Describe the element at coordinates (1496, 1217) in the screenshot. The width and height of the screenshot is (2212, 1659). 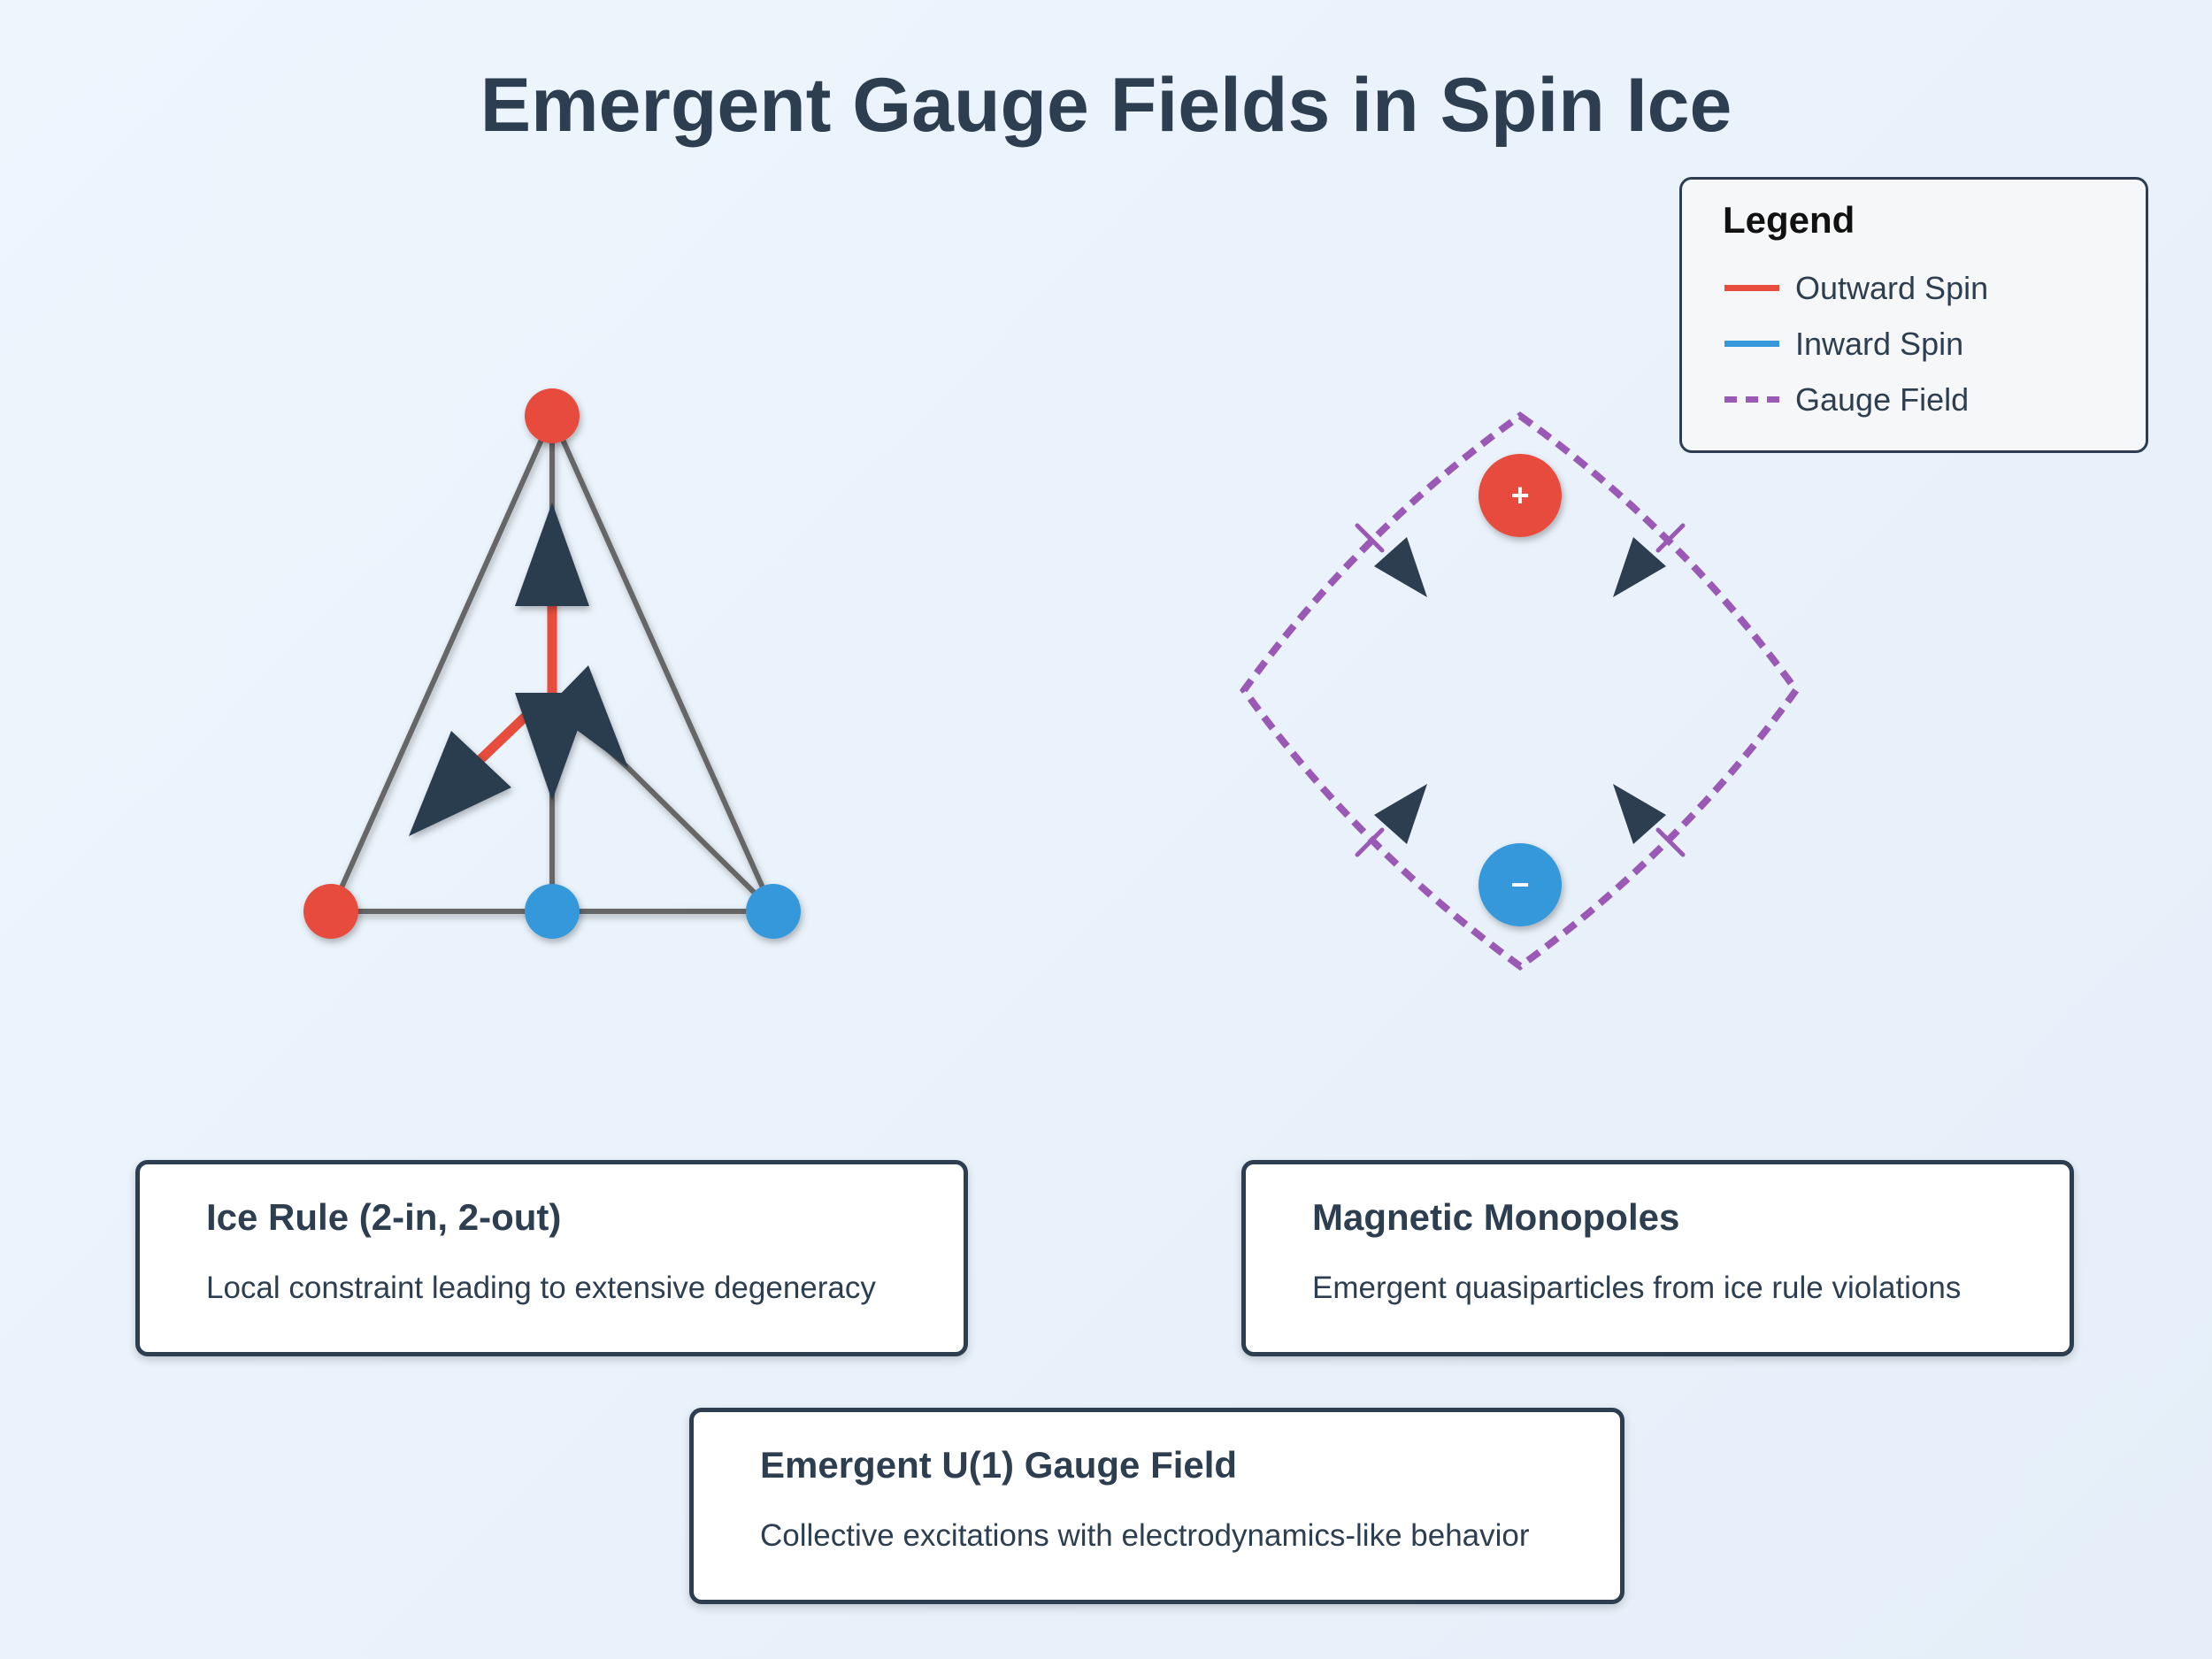
I see `card-title: Magnetic Monopoles` at that location.